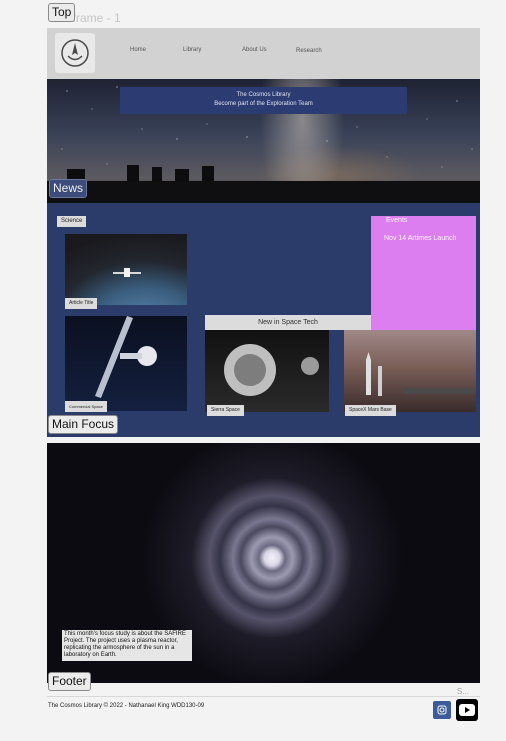 Image resolution: width=506 pixels, height=741 pixels. I want to click on instagram-icon, so click(442, 710).